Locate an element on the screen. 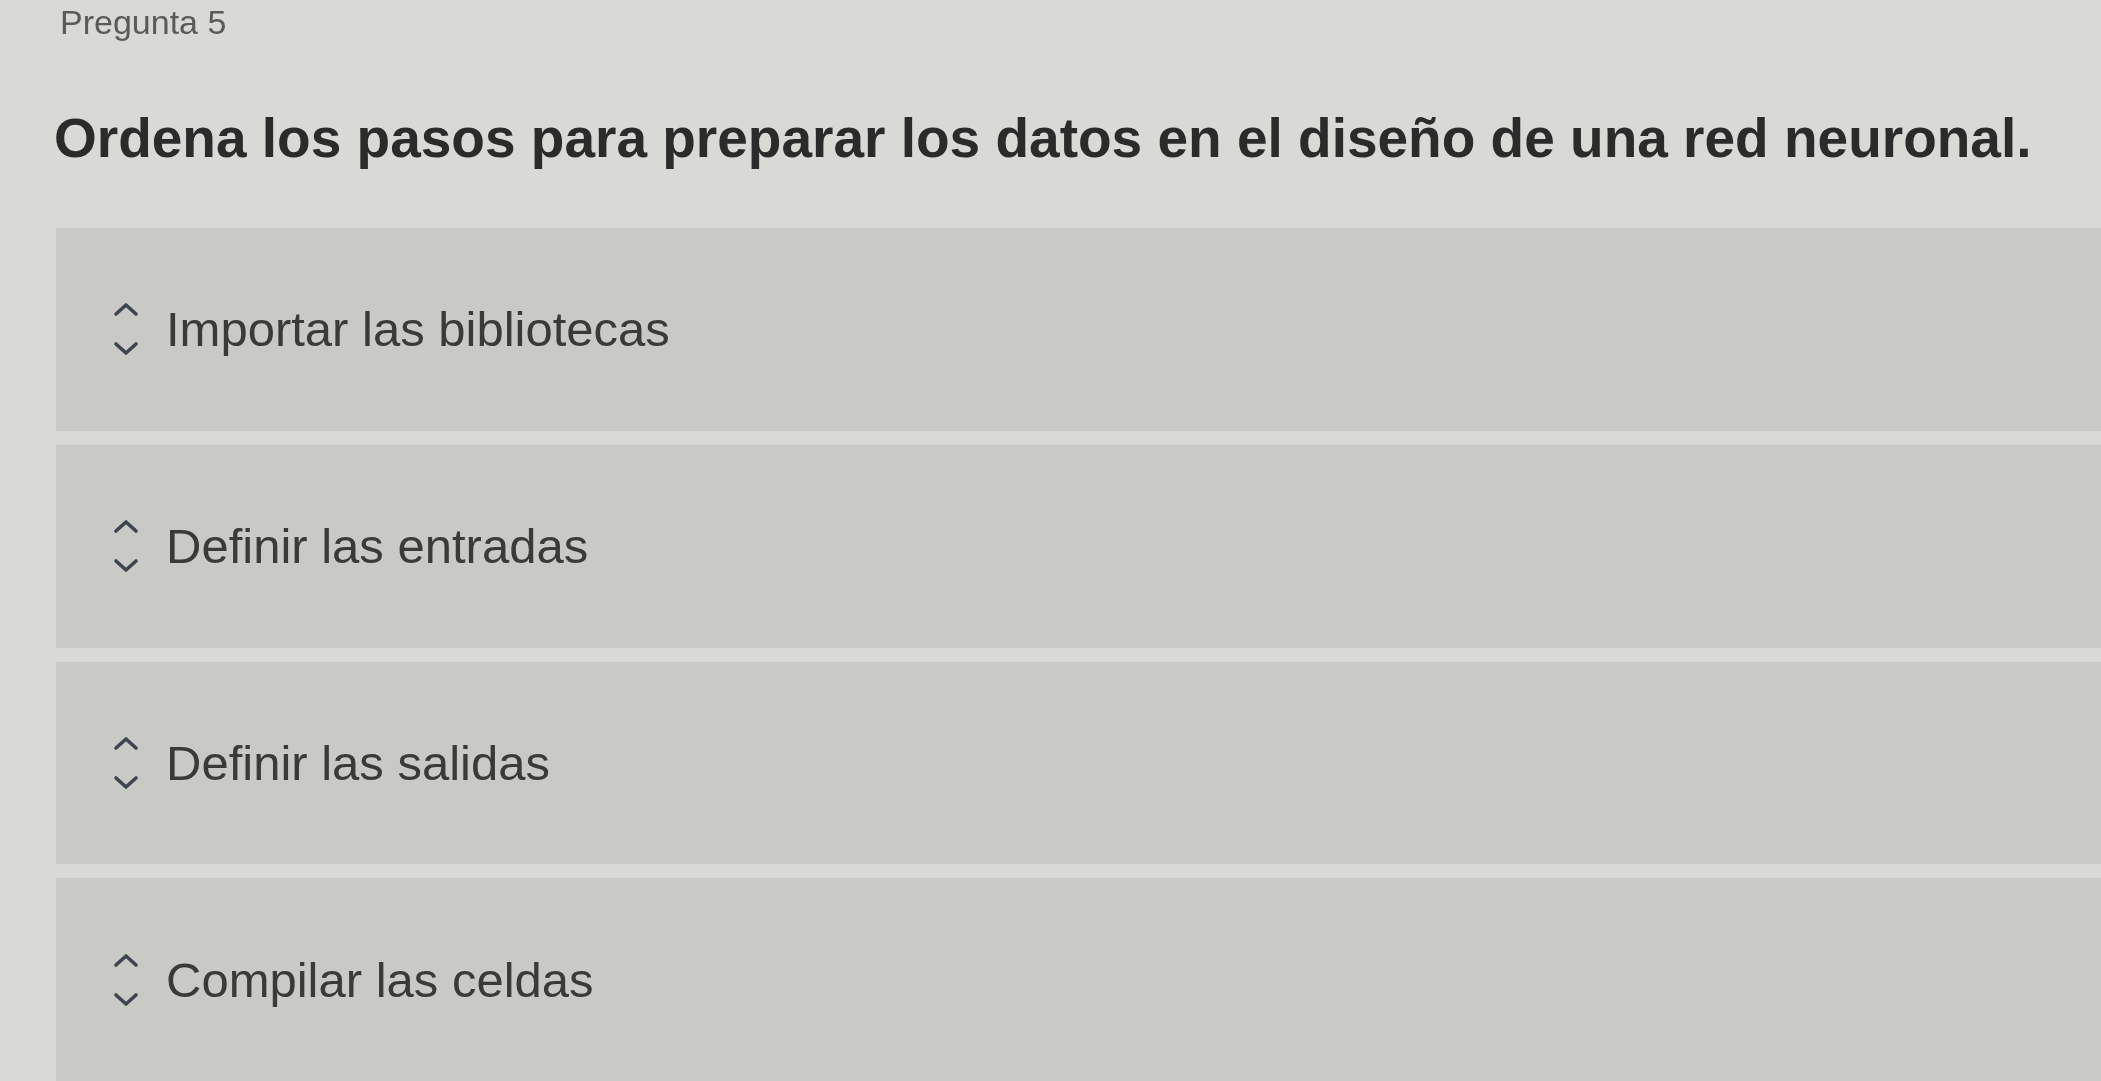  question-title: Ordena los pasos para preparar los datos en el diseño de una red neuronal. is located at coordinates (1043, 138).